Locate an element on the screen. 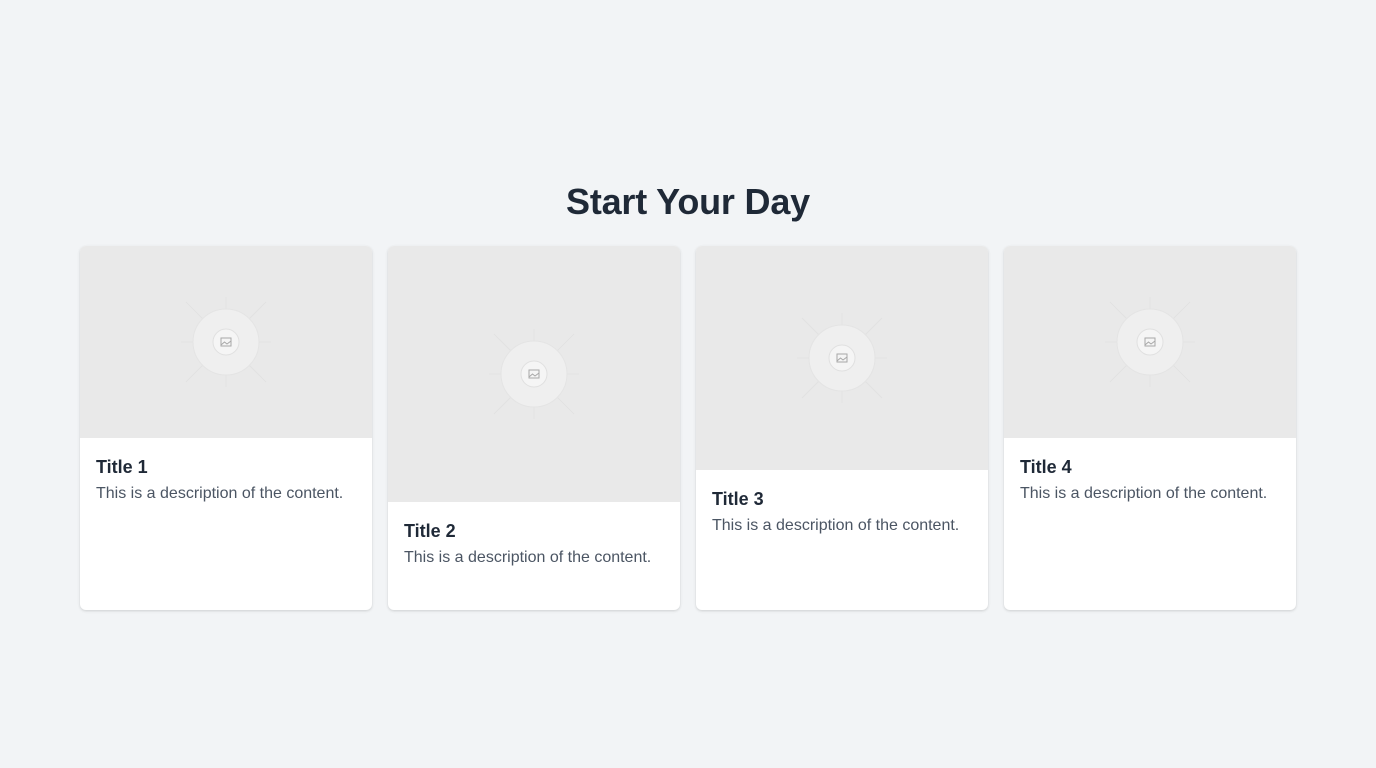 The height and width of the screenshot is (768, 1376). card-title: Title 4 is located at coordinates (1046, 467).